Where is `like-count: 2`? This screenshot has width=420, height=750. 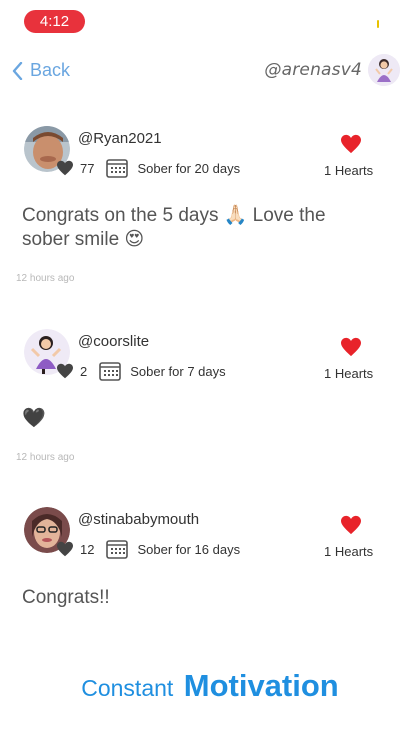 like-count: 2 is located at coordinates (84, 371).